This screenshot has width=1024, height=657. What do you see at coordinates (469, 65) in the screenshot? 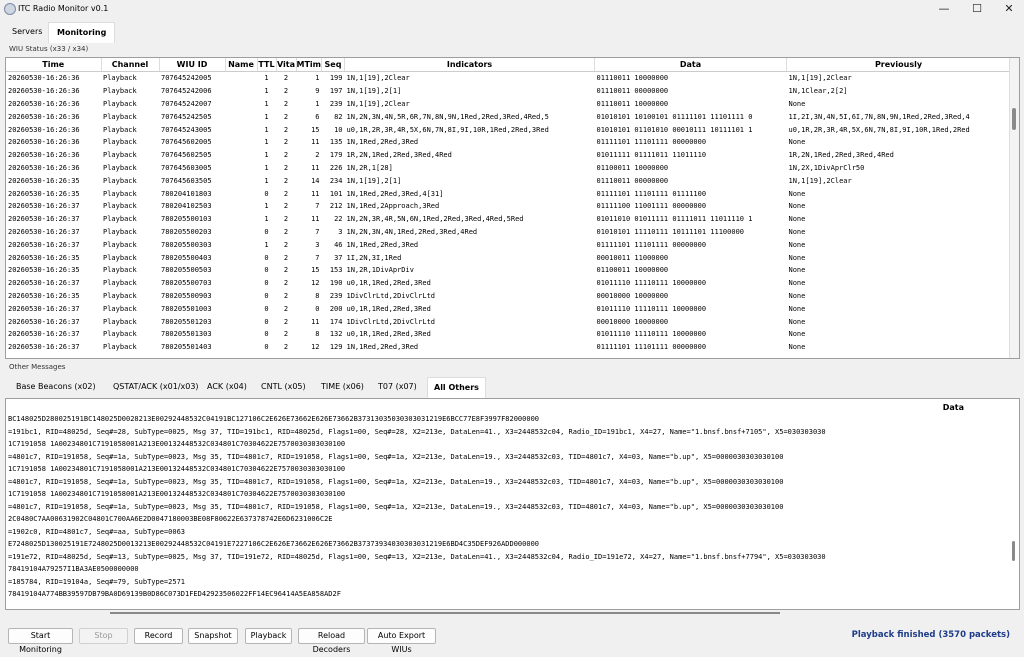
I see `column-header-indicators: Indicators` at bounding box center [469, 65].